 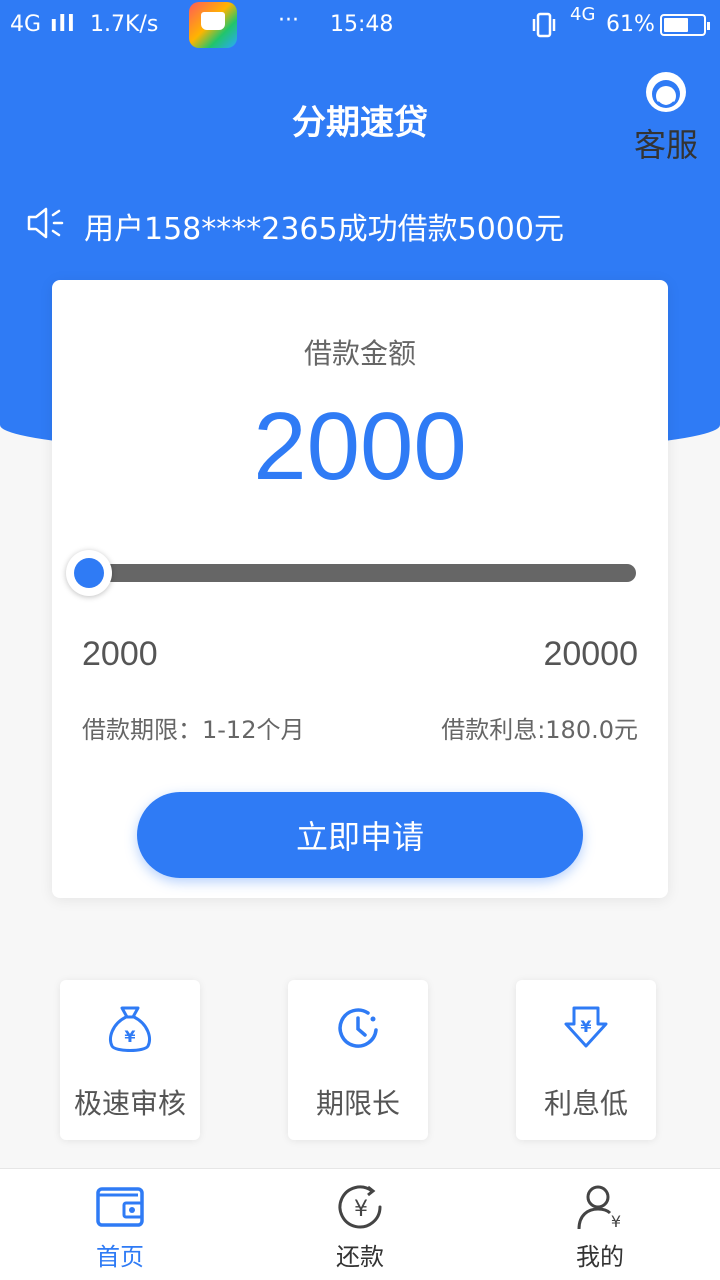 What do you see at coordinates (130, 1060) in the screenshot?
I see `feature-fast-review: ¥ 极速审核` at bounding box center [130, 1060].